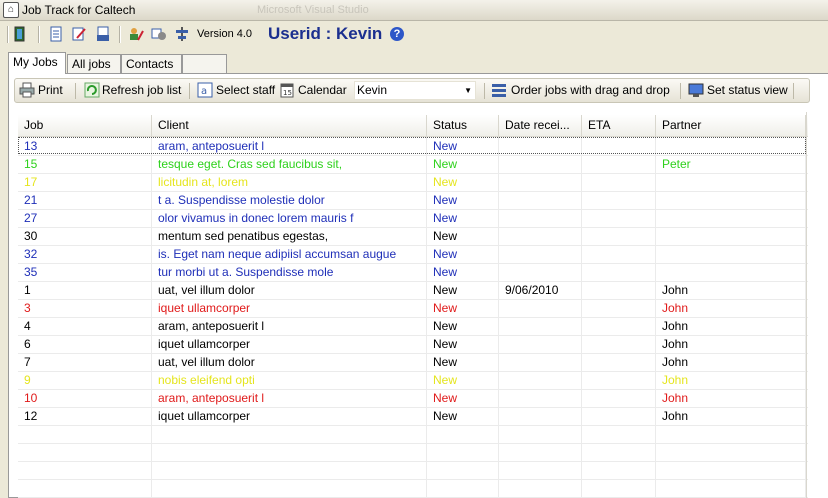  I want to click on tab-contacts: Contacts, so click(151, 63).